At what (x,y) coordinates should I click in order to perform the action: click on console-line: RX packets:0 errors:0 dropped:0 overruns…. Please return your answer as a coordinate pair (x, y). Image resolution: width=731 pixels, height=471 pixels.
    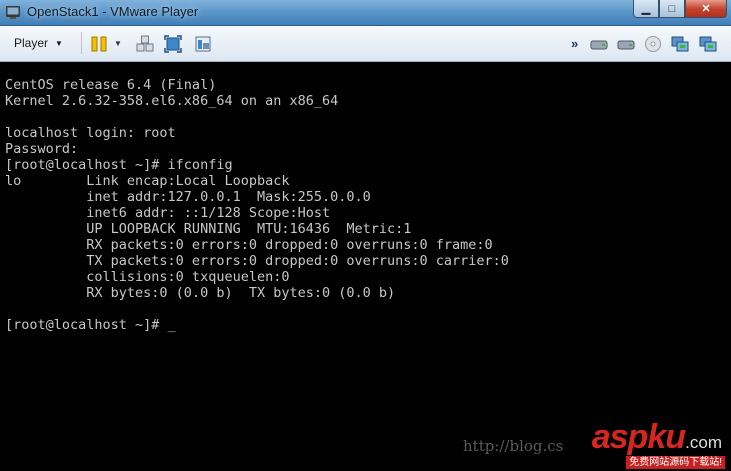
    Looking at the image, I should click on (249, 245).